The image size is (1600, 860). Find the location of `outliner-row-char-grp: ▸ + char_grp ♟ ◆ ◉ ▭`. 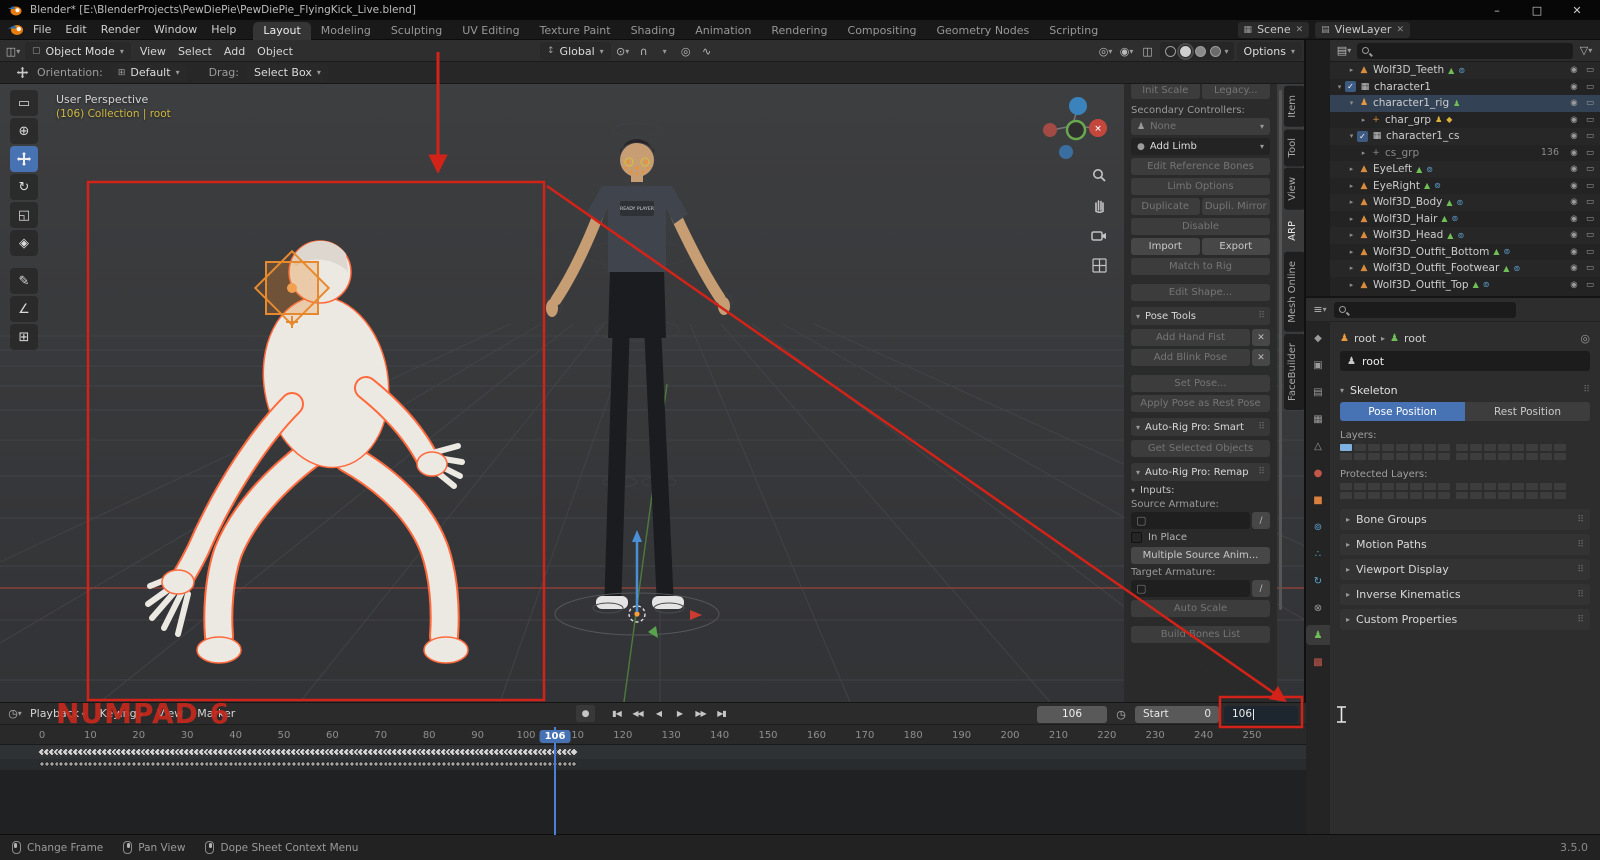

outliner-row-char-grp: ▸ + char_grp ♟ ◆ ◉ ▭ is located at coordinates (1465, 120).